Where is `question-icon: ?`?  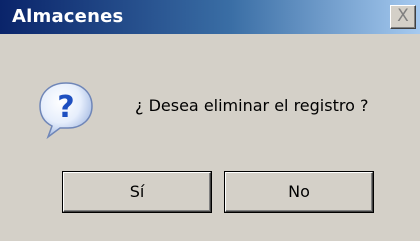 question-icon: ? is located at coordinates (66, 110).